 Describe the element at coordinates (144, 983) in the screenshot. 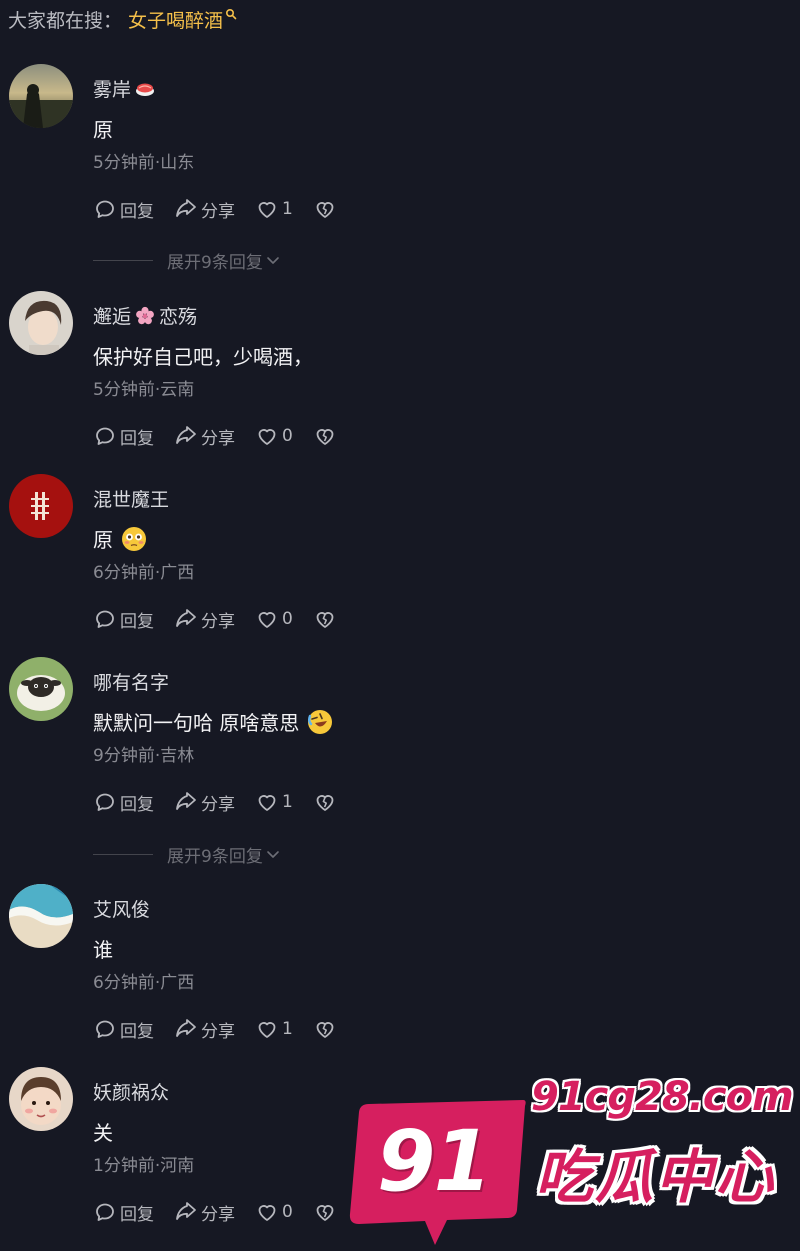

I see `comment-meta: 6分钟前·广西` at that location.